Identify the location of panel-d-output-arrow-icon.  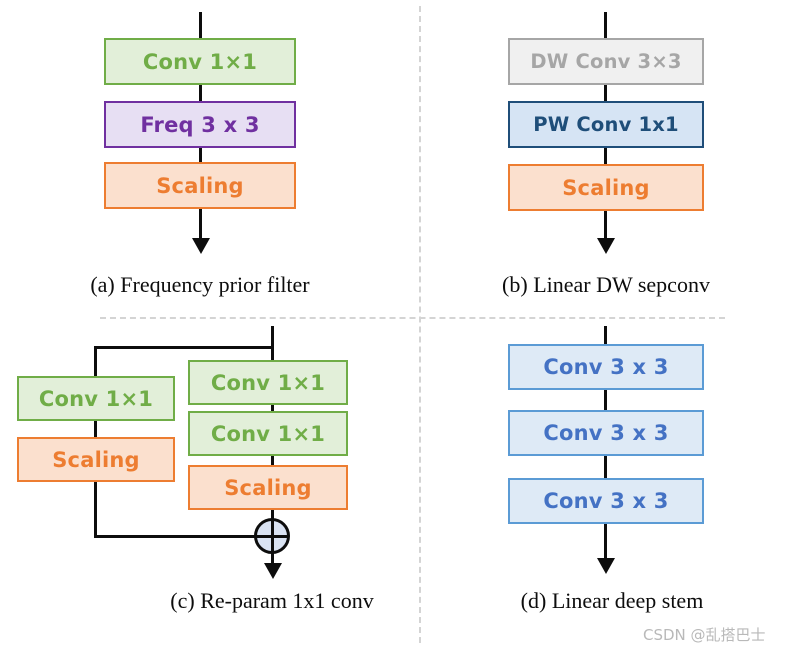
(605, 566).